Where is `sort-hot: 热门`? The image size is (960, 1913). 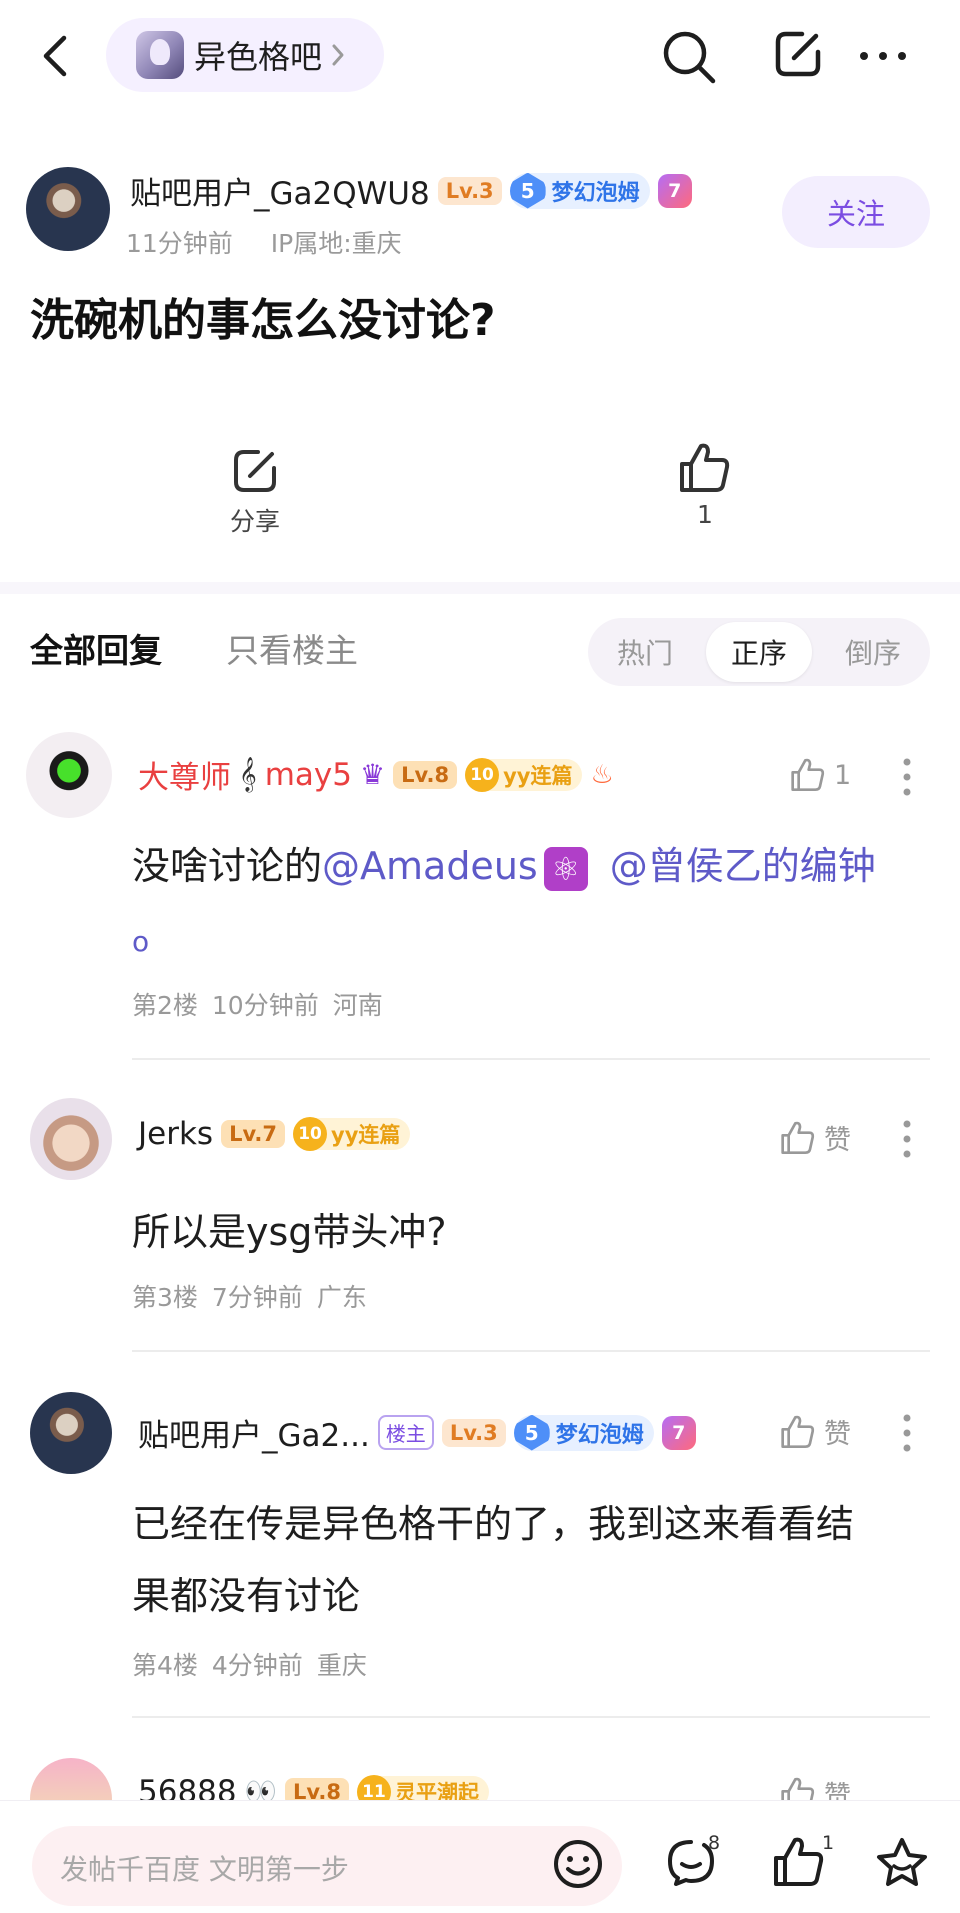 sort-hot: 热门 is located at coordinates (645, 652).